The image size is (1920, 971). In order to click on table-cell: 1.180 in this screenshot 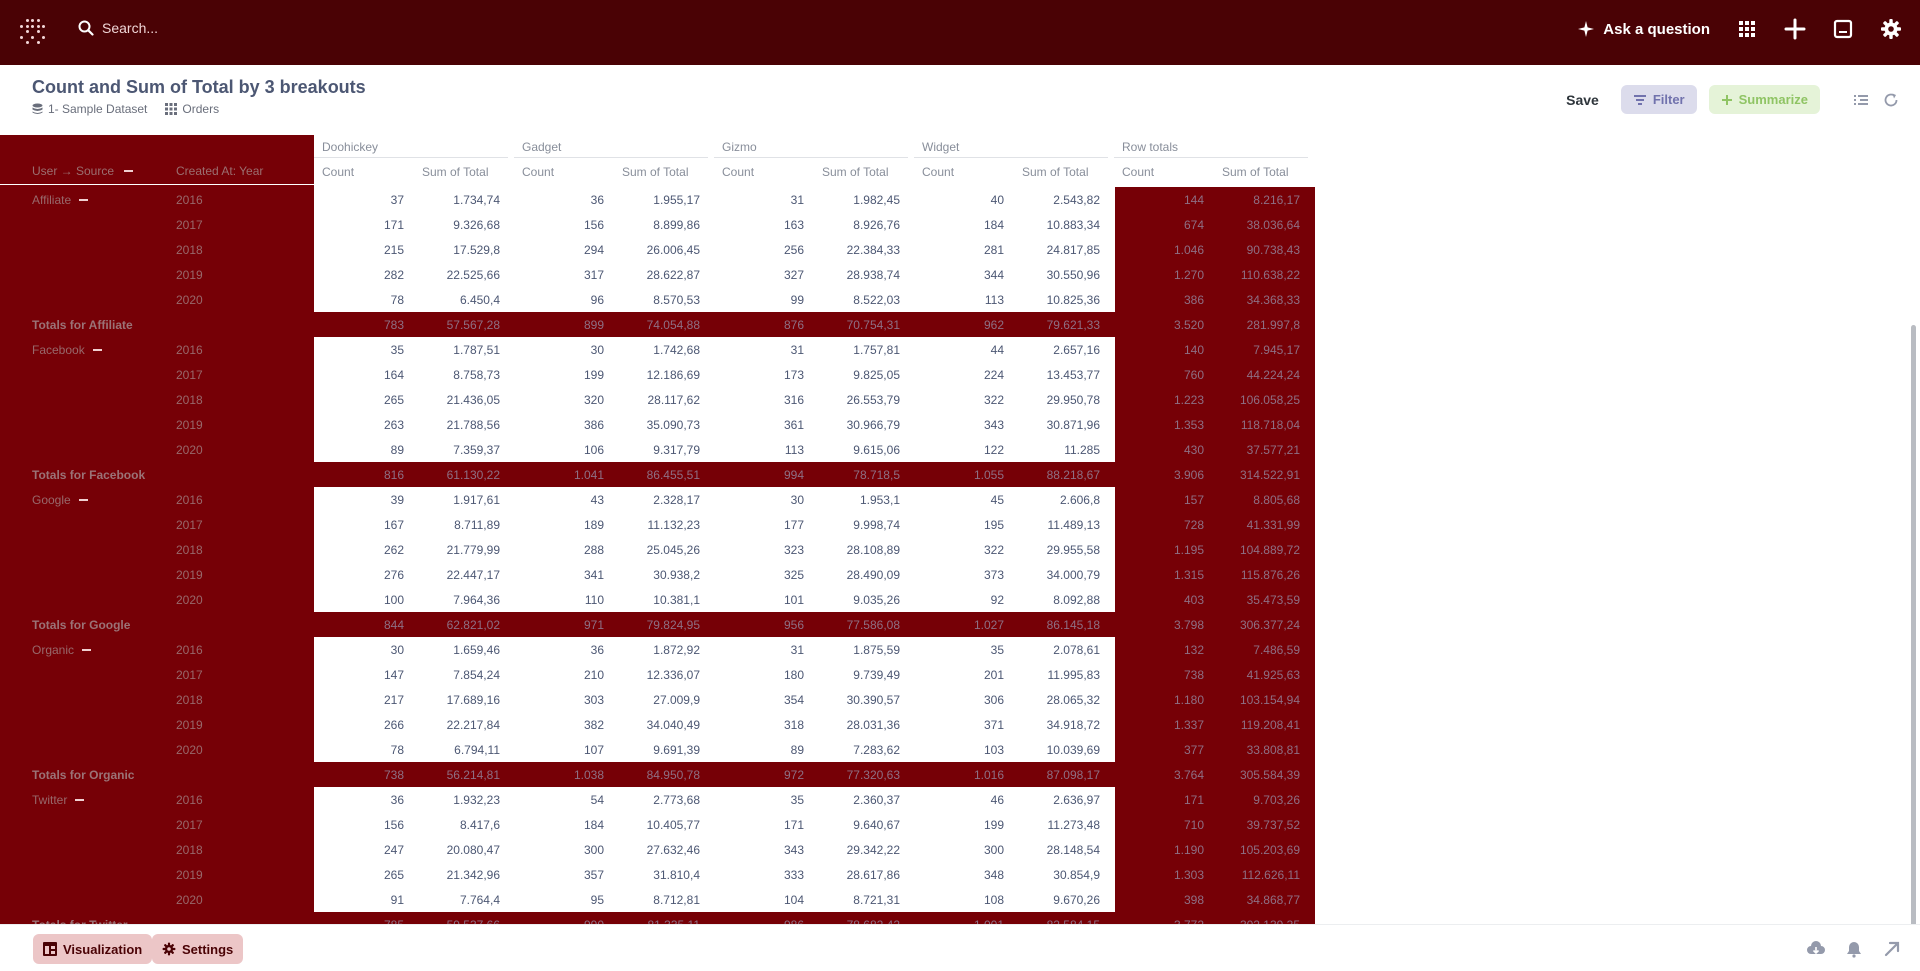, I will do `click(1159, 700)`.